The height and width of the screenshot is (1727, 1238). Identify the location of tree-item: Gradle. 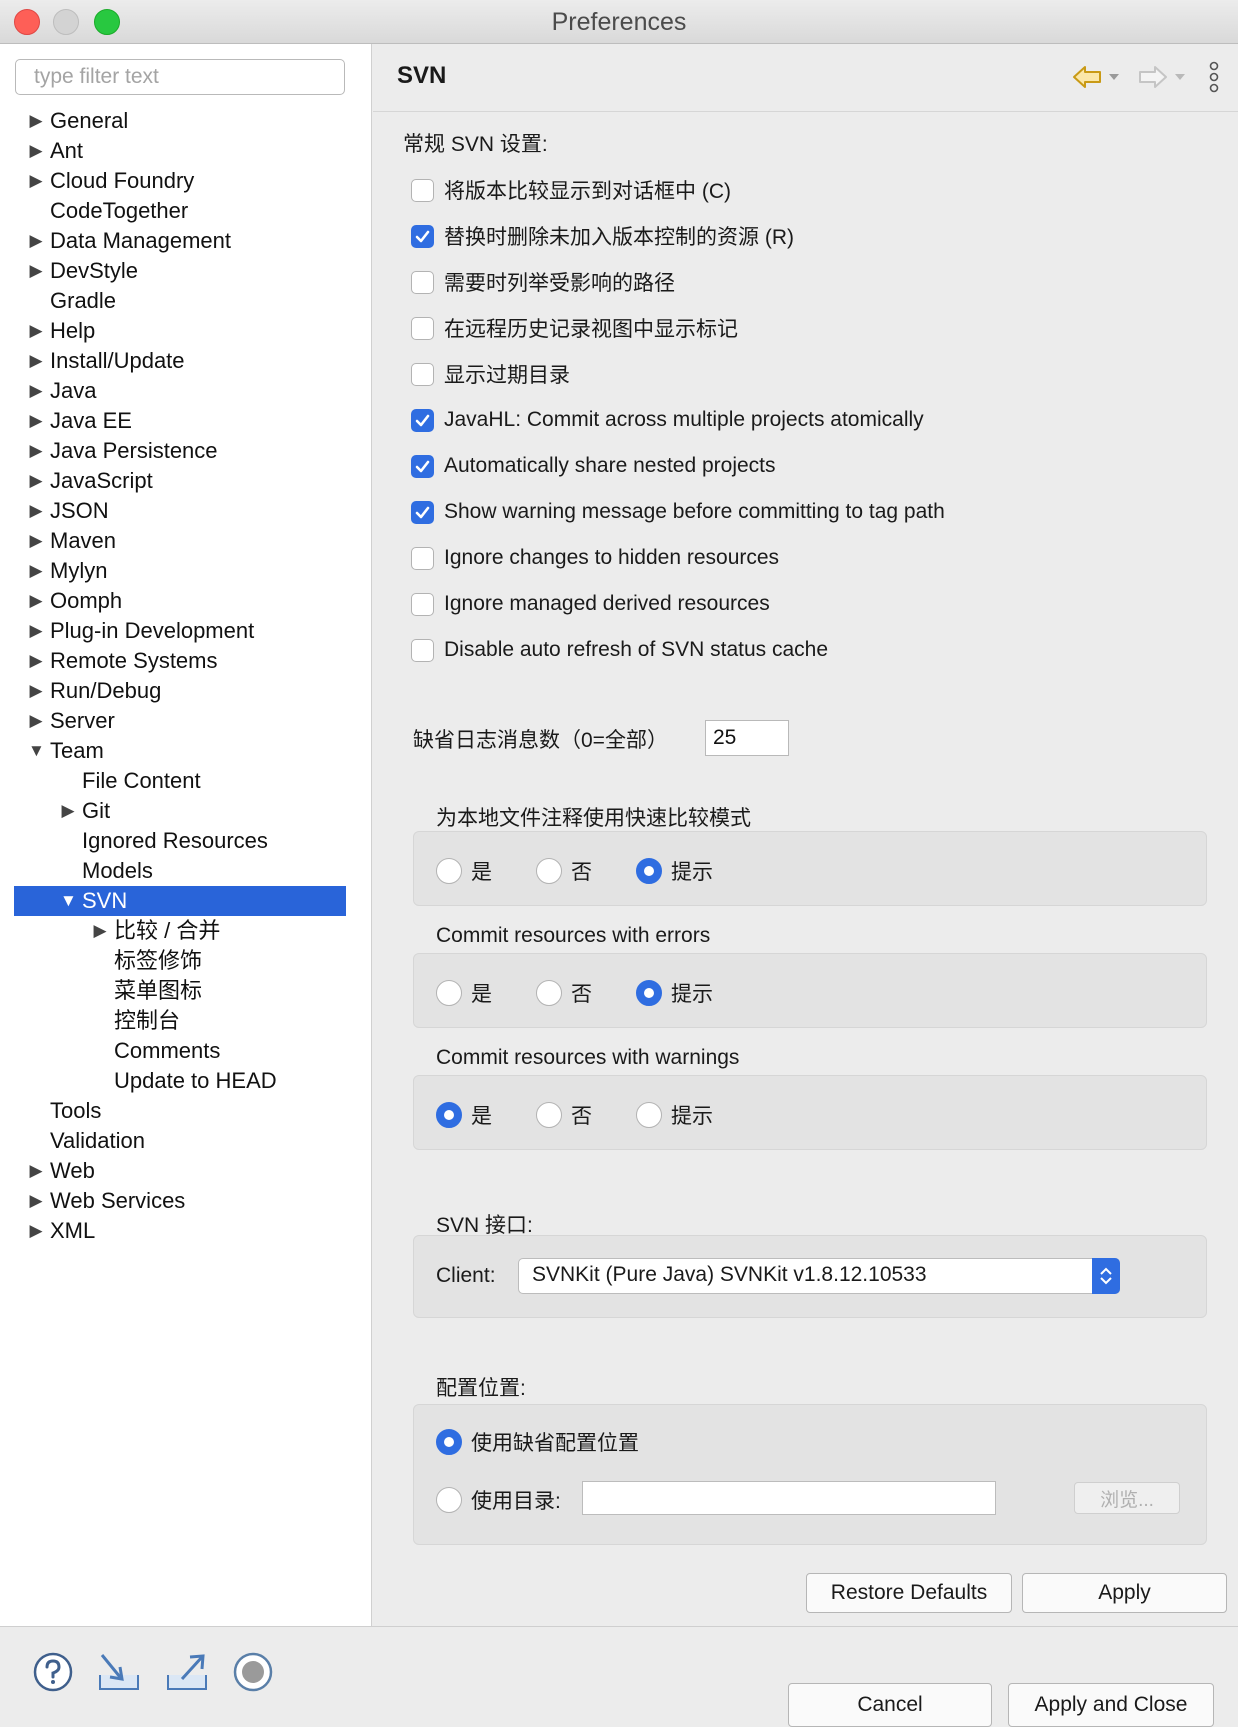
(180, 301).